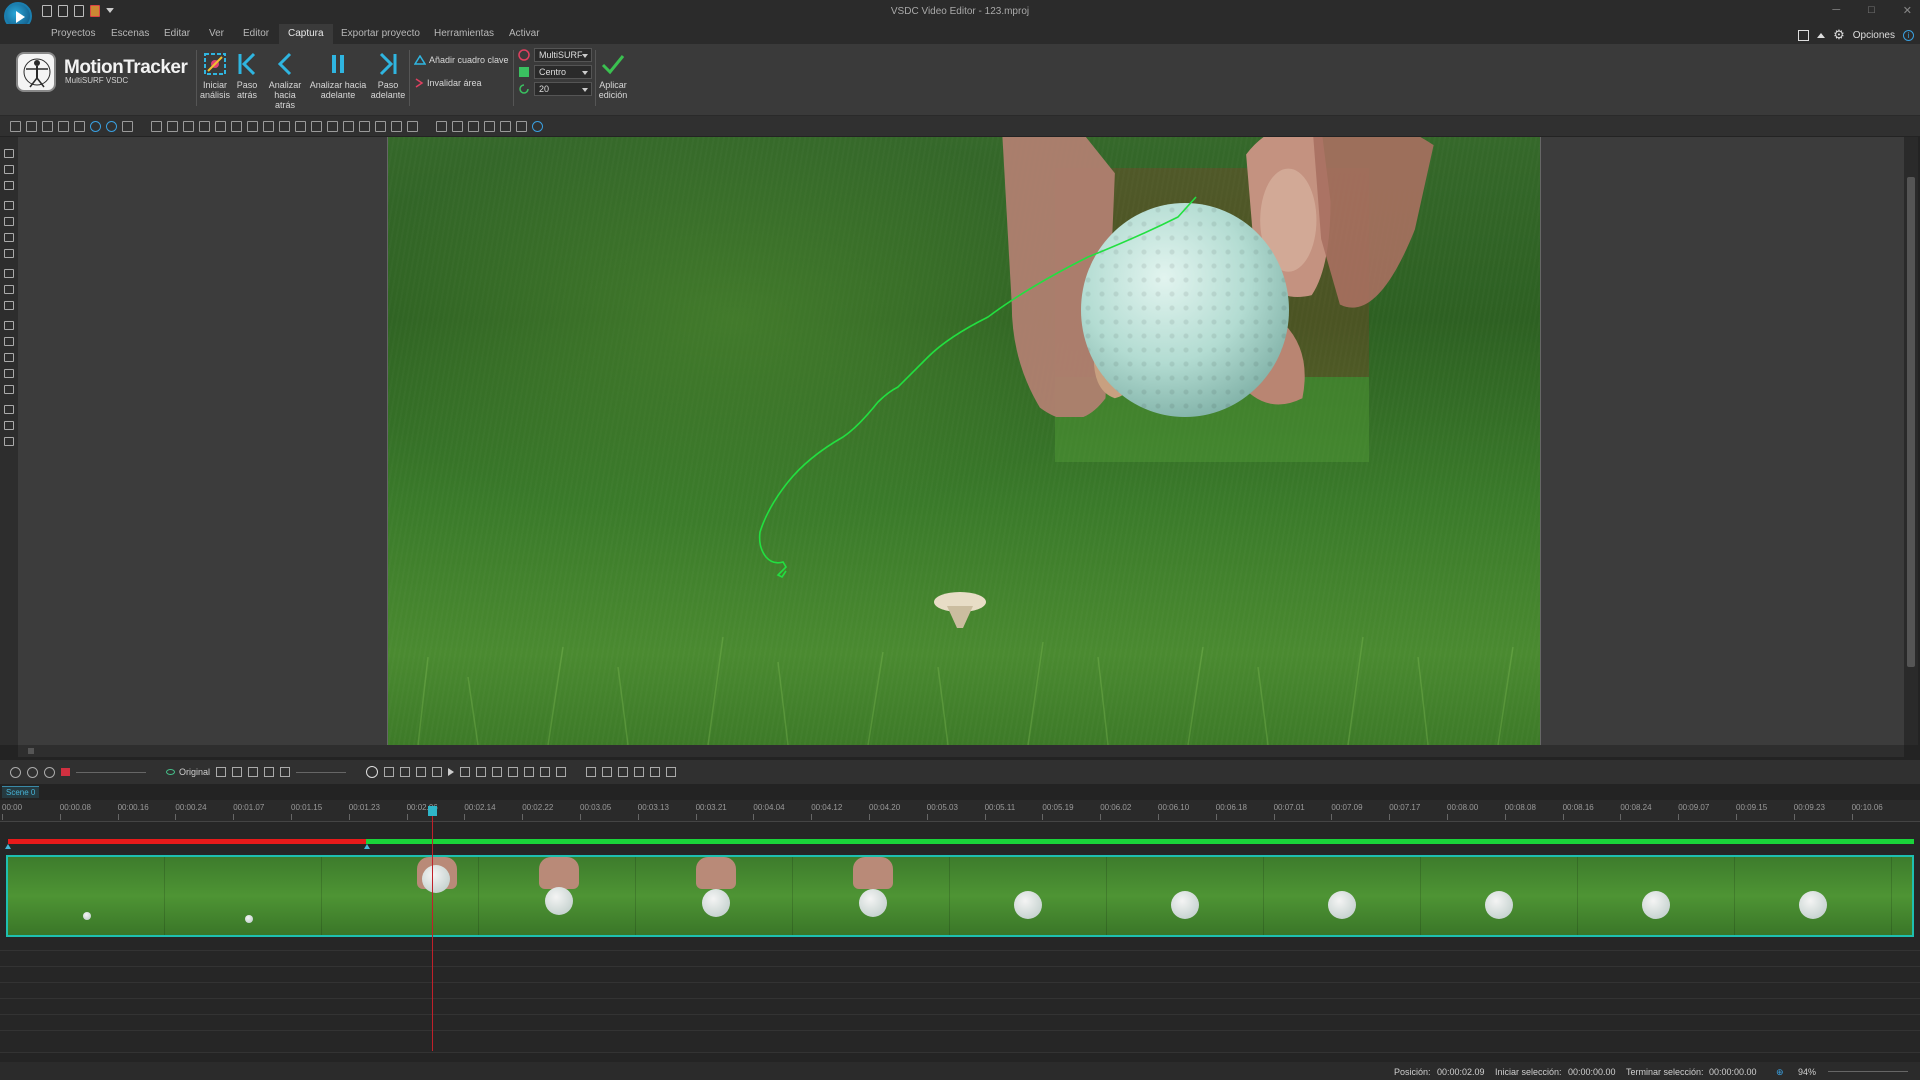 This screenshot has width=1920, height=1080. I want to click on sprite-tool-icon, so click(9, 373).